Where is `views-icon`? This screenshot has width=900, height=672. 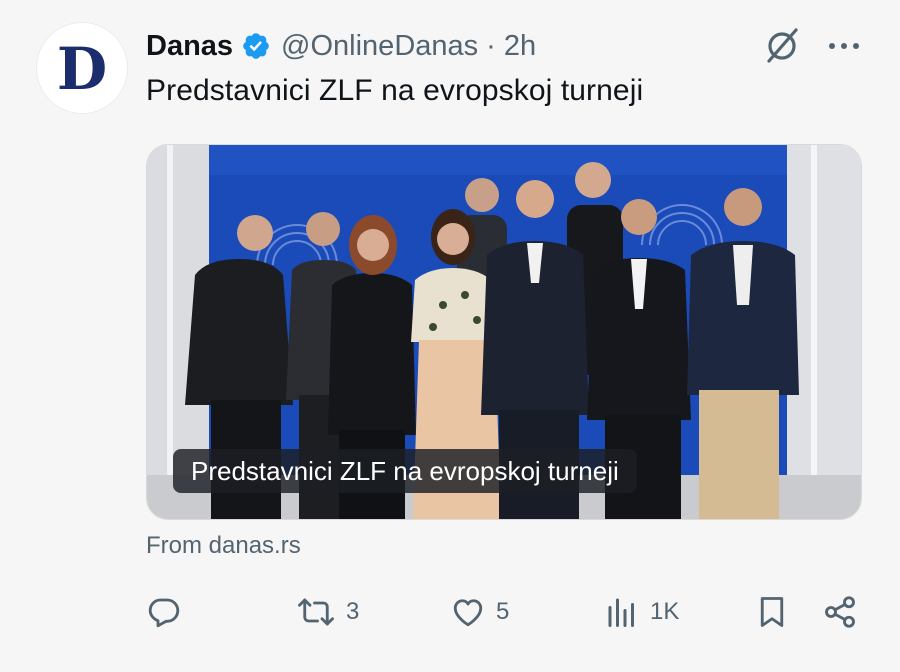
views-icon is located at coordinates (621, 612).